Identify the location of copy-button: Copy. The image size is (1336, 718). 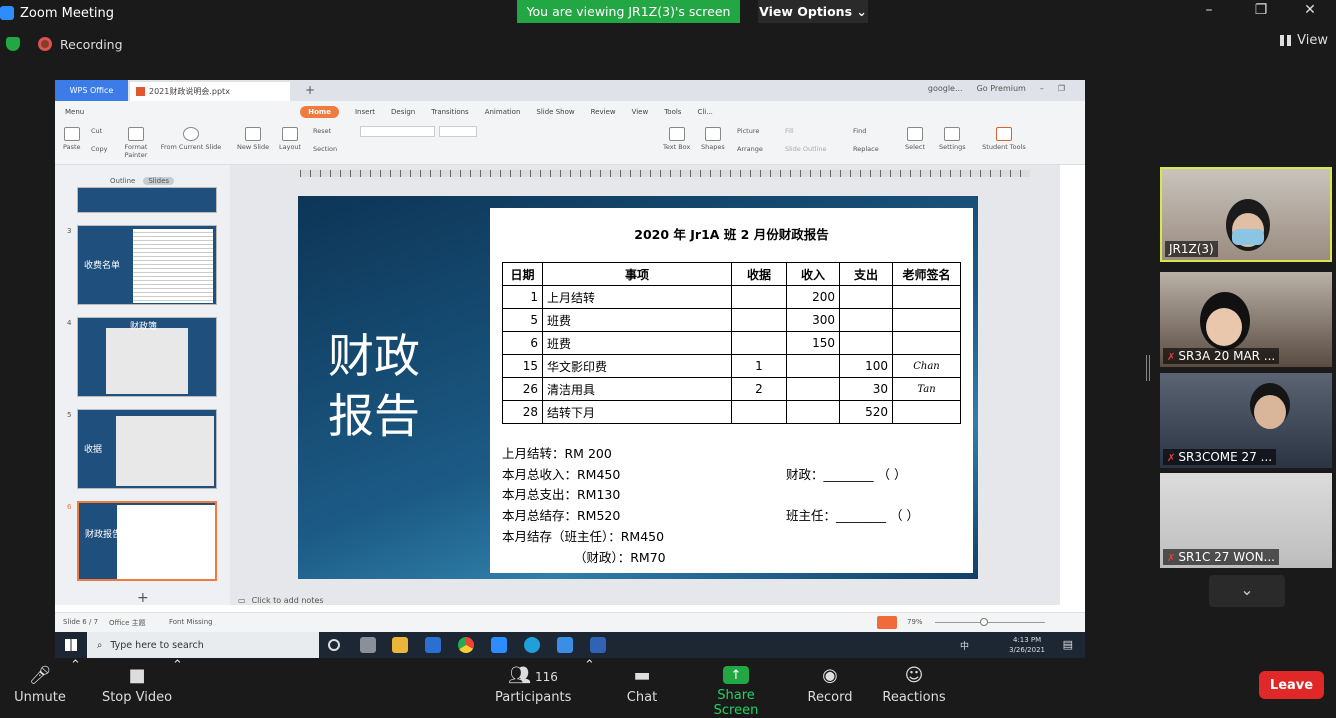
(99, 149).